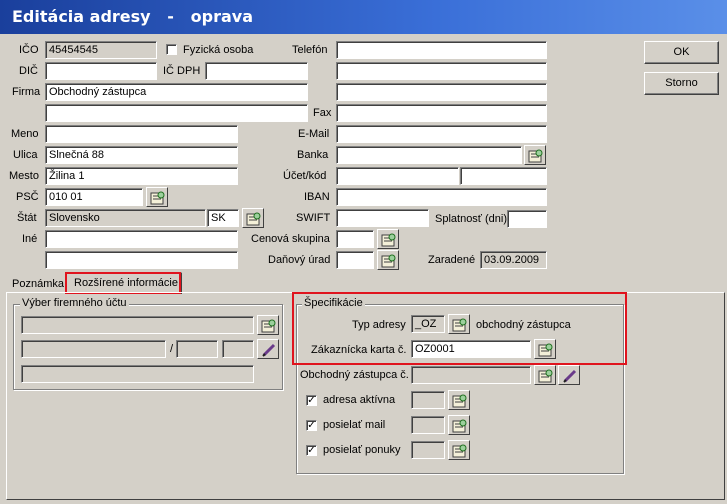  I want to click on tab-highlight-box, so click(123, 283).